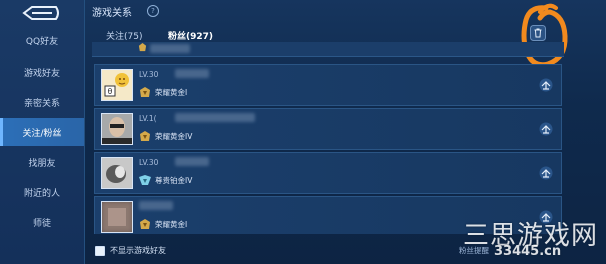  What do you see at coordinates (328, 129) in the screenshot?
I see `list-item: LV.1( 荣耀黄金IV` at bounding box center [328, 129].